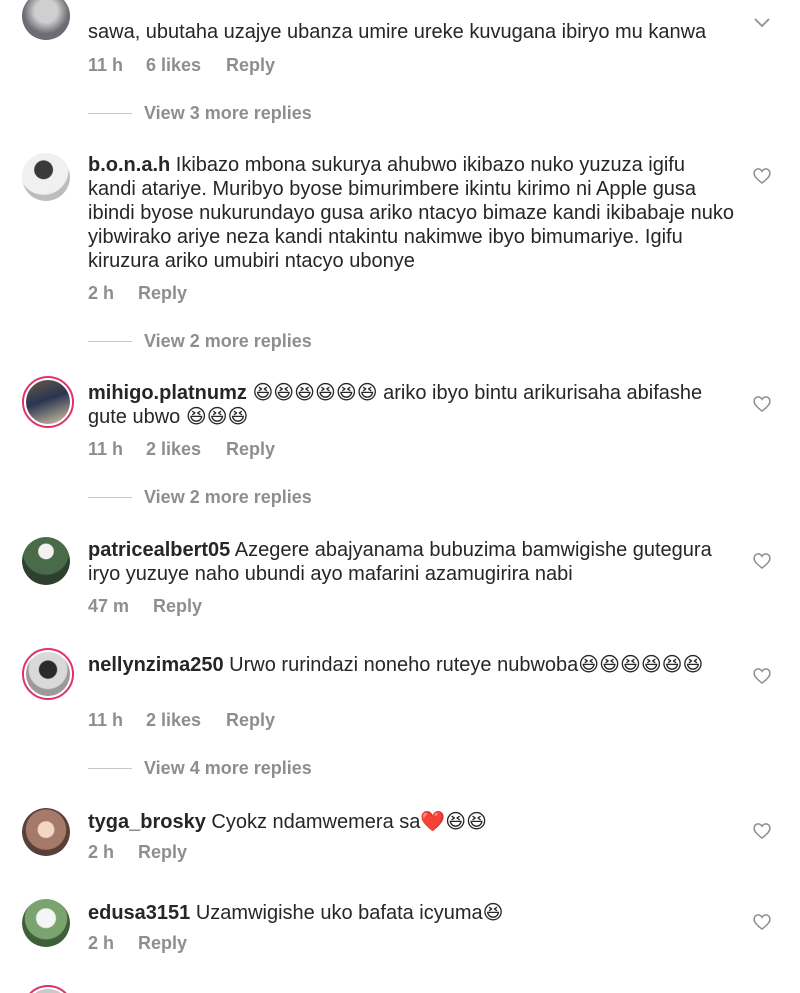 The width and height of the screenshot is (800, 993). I want to click on comment-username: mihigo.platnumz, so click(167, 393).